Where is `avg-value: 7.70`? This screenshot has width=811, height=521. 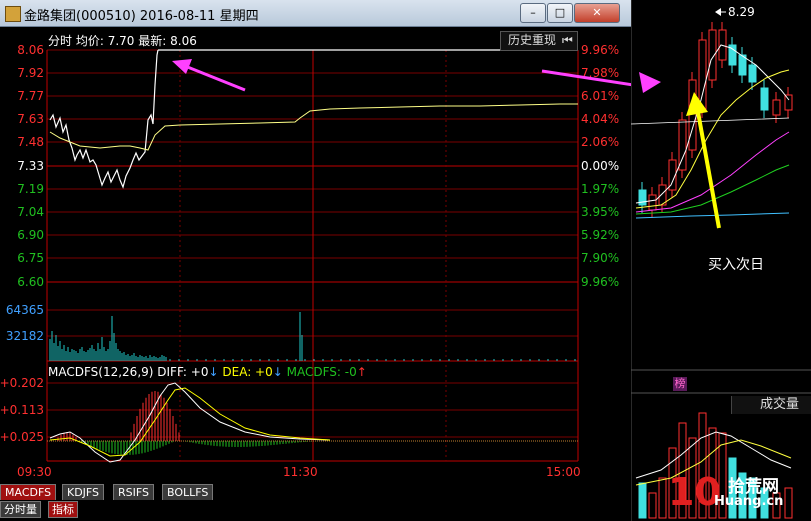 avg-value: 7.70 is located at coordinates (121, 41).